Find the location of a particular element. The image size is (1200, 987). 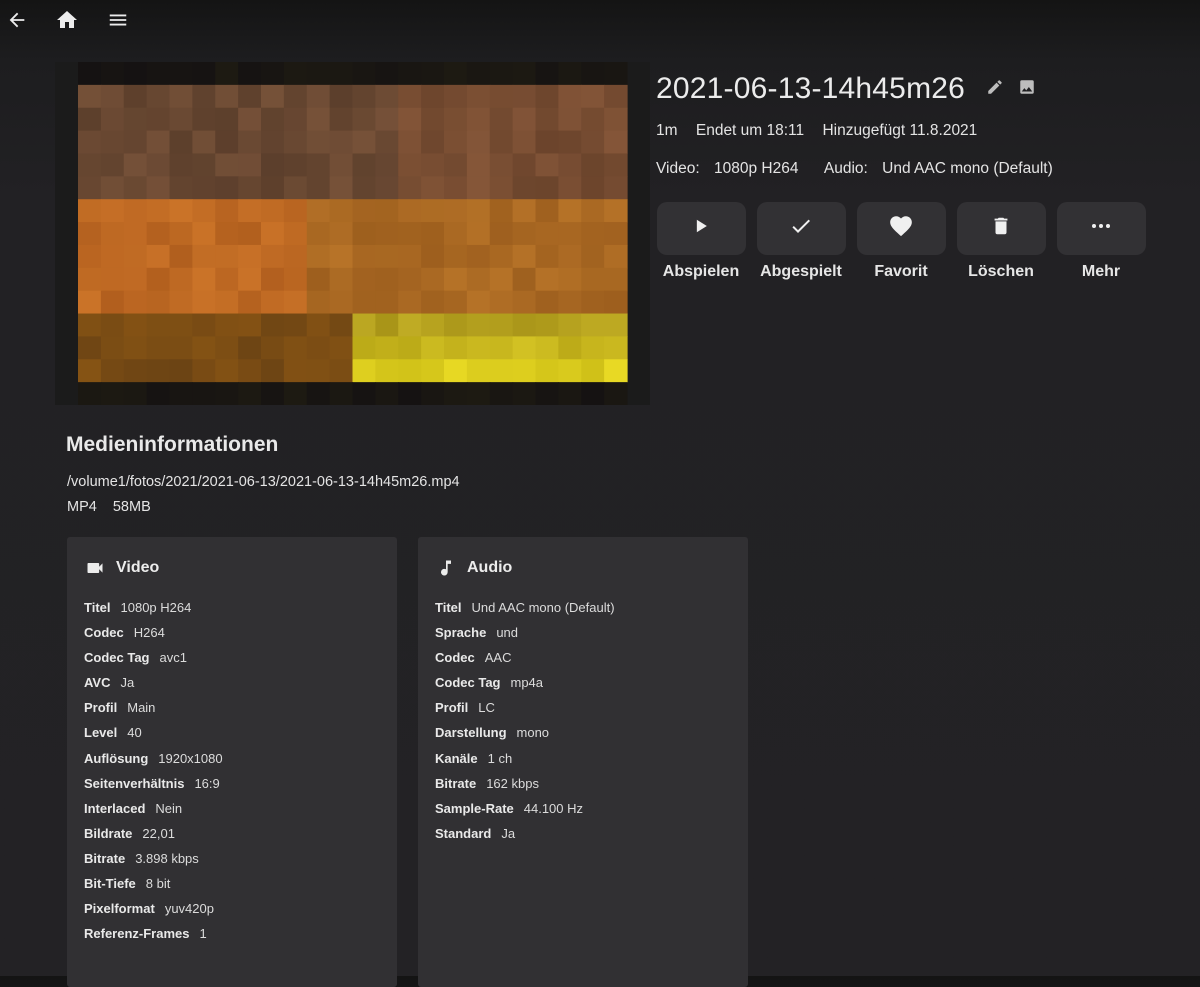

property-key: Darstellung is located at coordinates (471, 733).